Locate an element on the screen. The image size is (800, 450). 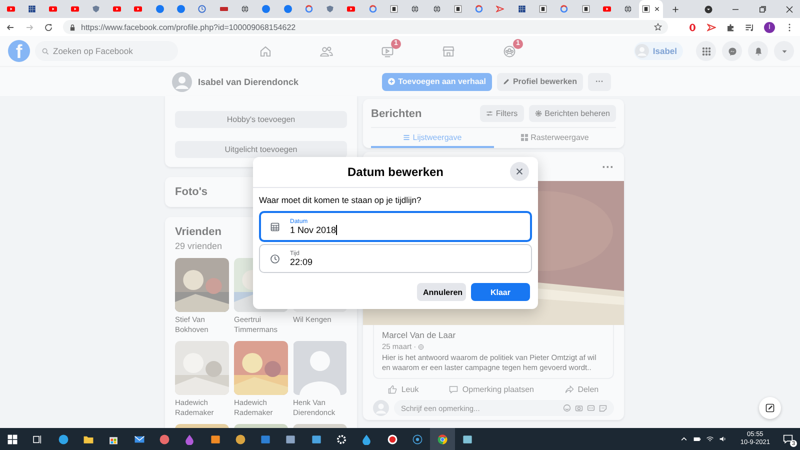
profile-chip: Isabel is located at coordinates (658, 51).